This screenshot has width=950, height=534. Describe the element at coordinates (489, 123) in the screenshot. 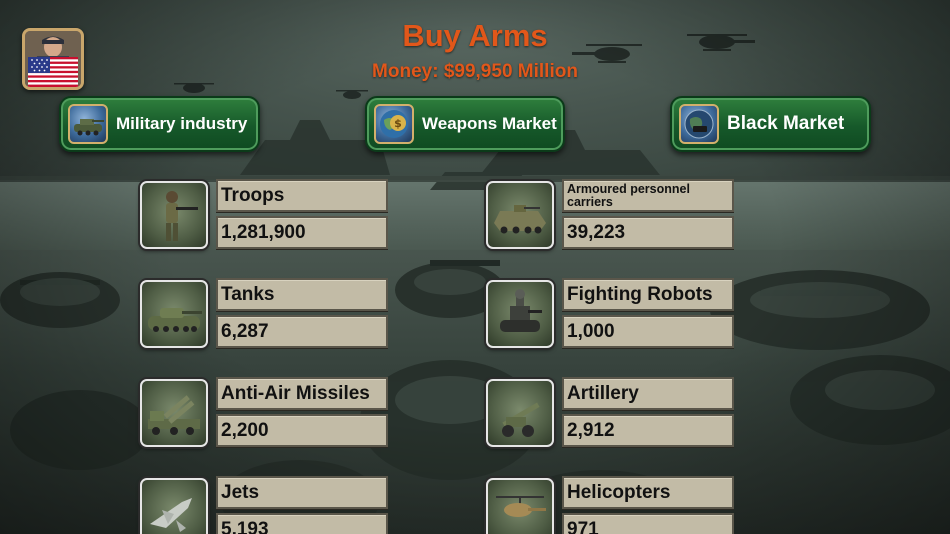

I see `weapons-market-label: Weapons Market` at that location.